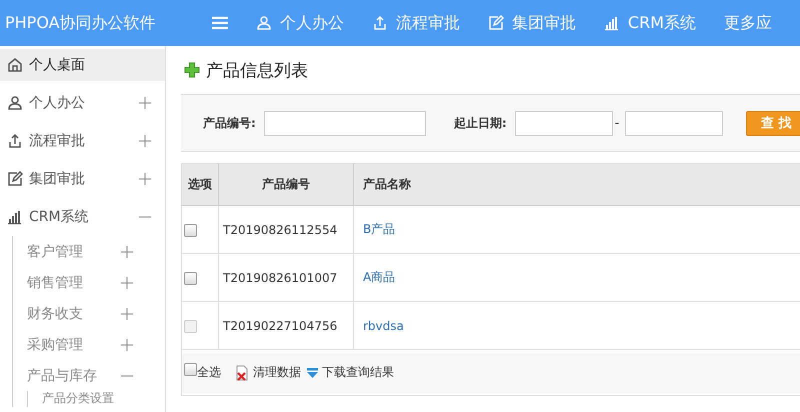 Image resolution: width=800 pixels, height=412 pixels. I want to click on plus-icon, so click(192, 70).